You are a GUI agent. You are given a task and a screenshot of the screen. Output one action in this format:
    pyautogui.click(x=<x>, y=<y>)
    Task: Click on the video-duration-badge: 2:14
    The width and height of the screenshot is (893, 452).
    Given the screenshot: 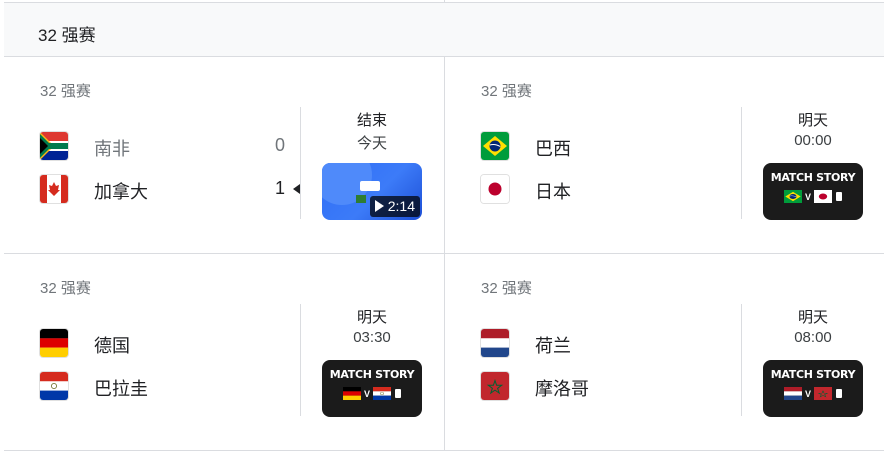 What is the action you would take?
    pyautogui.click(x=394, y=206)
    